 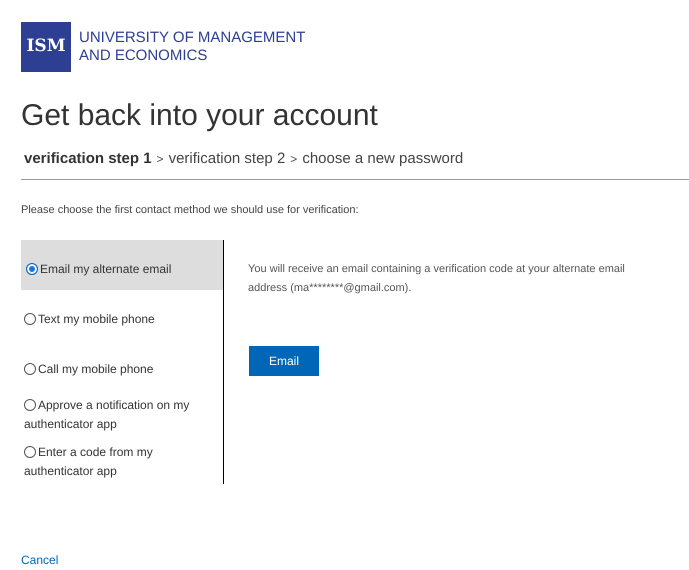 What do you see at coordinates (39, 560) in the screenshot?
I see `cancel-link: Cancel` at bounding box center [39, 560].